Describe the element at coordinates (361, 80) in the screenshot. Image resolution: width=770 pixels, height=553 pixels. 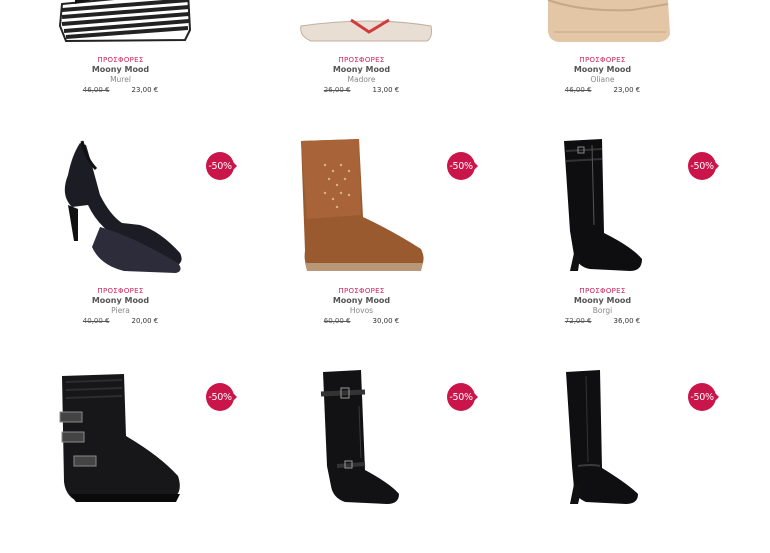
I see `model-name: Madore` at that location.